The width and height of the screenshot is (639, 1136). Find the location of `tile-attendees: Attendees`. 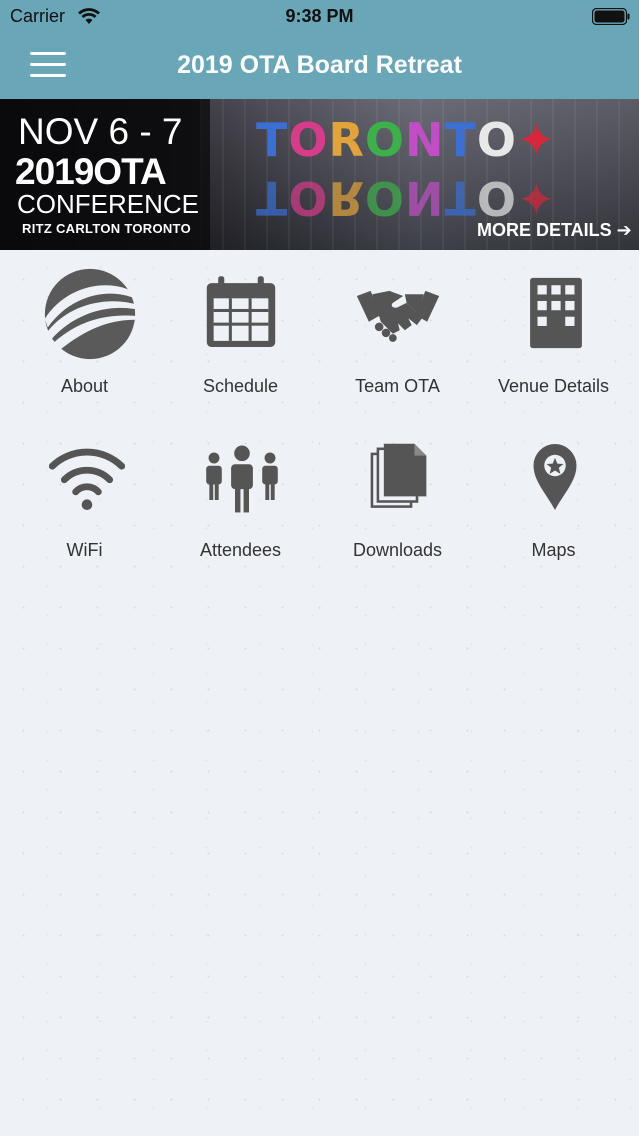

tile-attendees: Attendees is located at coordinates (240, 494).